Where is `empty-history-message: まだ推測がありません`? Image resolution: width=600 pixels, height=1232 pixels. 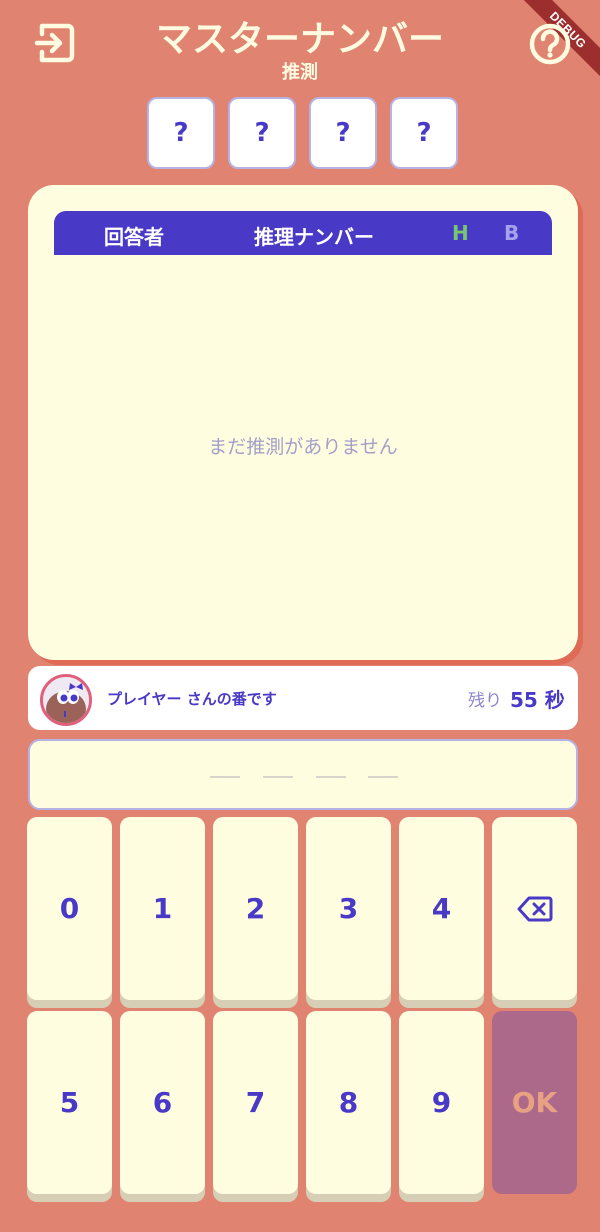 empty-history-message: まだ推測がありません is located at coordinates (303, 447).